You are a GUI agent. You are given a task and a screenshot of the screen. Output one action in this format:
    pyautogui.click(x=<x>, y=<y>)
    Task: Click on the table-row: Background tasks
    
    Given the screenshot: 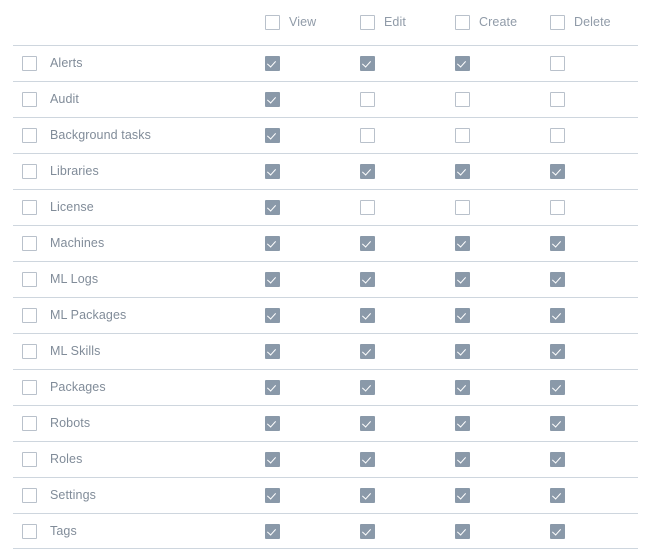 What is the action you would take?
    pyautogui.click(x=324, y=135)
    